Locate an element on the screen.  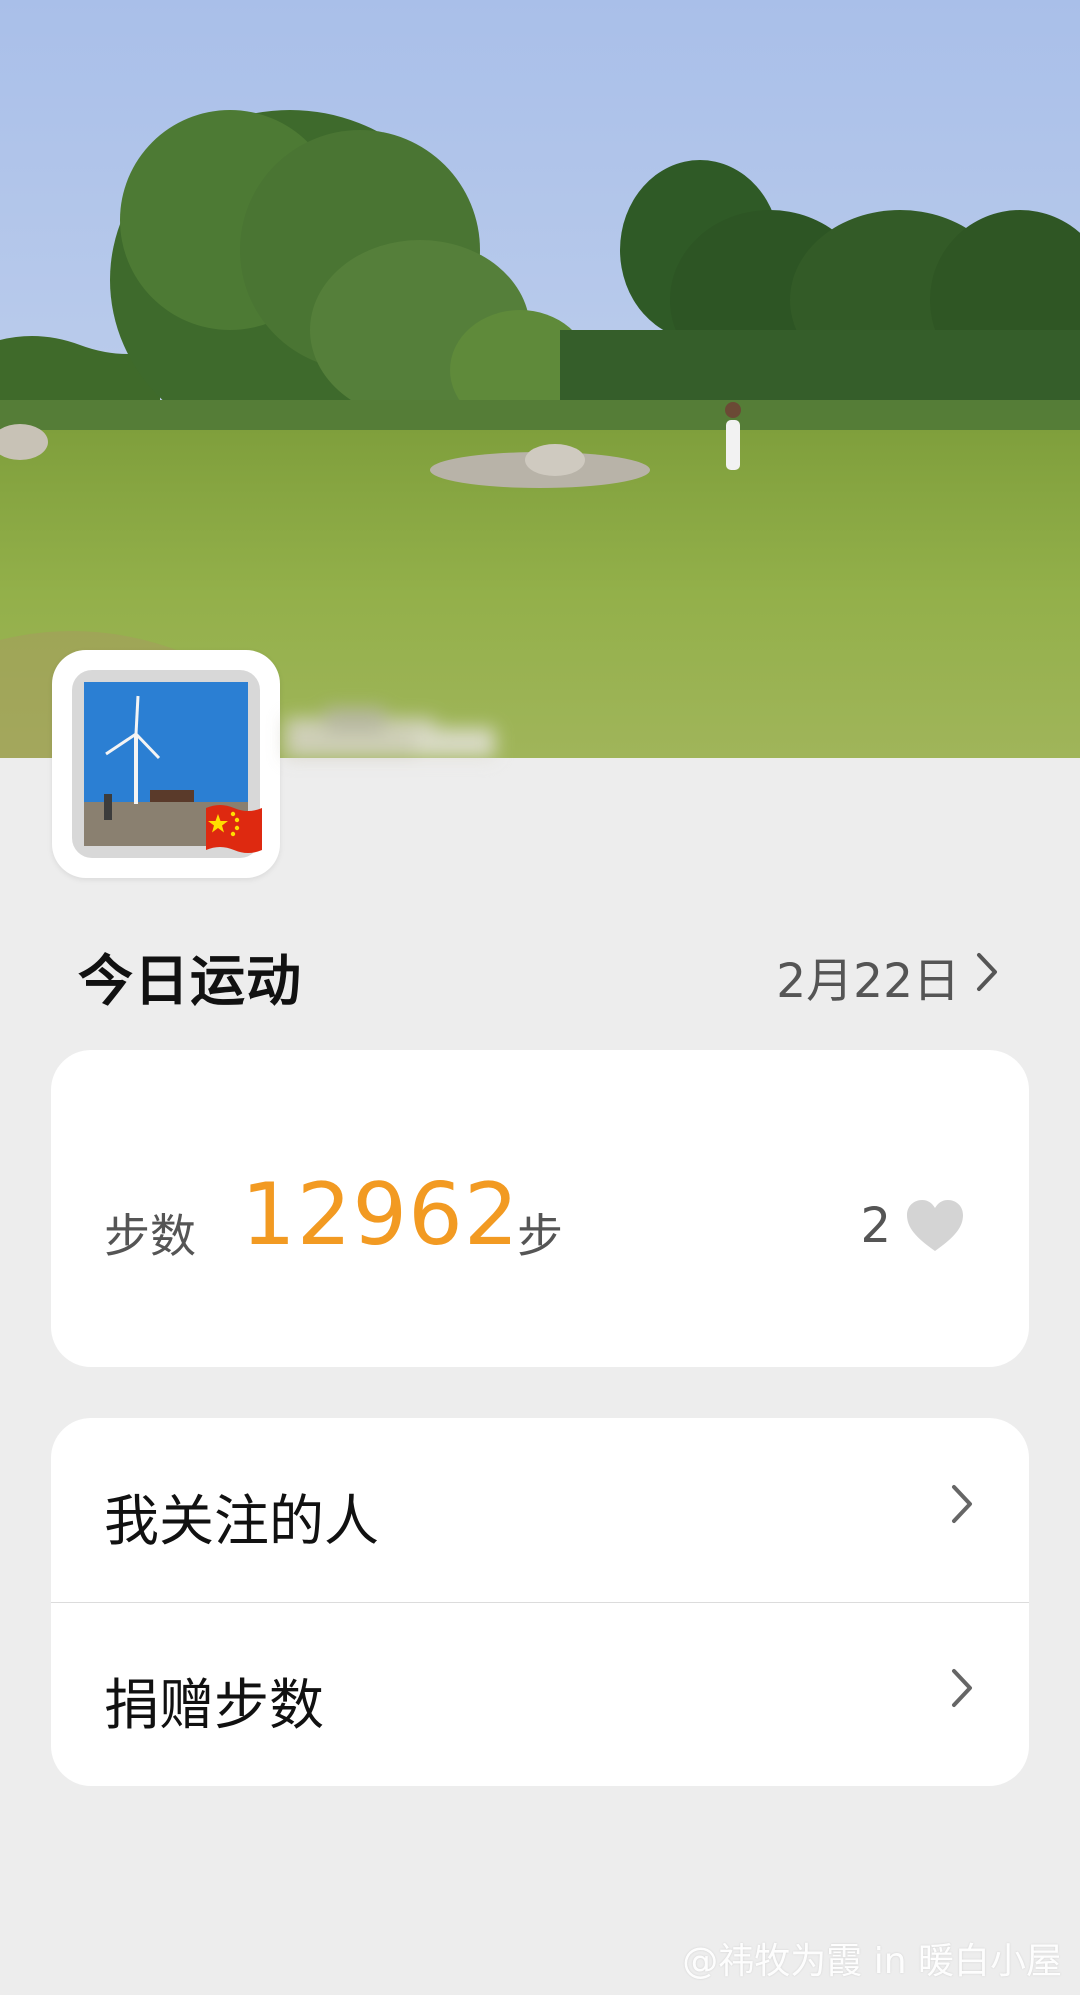
steps-card: 步数 12962 步 2 is located at coordinates (540, 1208).